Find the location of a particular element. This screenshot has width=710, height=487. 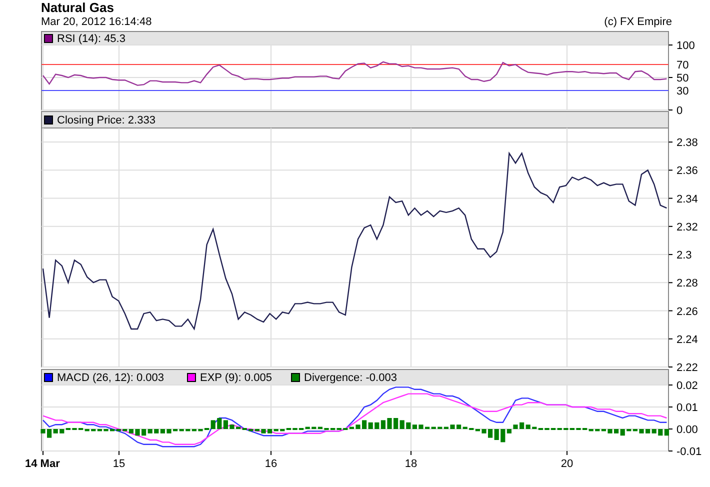

legend-label: MACD (26, 12): 0.003 is located at coordinates (110, 378).